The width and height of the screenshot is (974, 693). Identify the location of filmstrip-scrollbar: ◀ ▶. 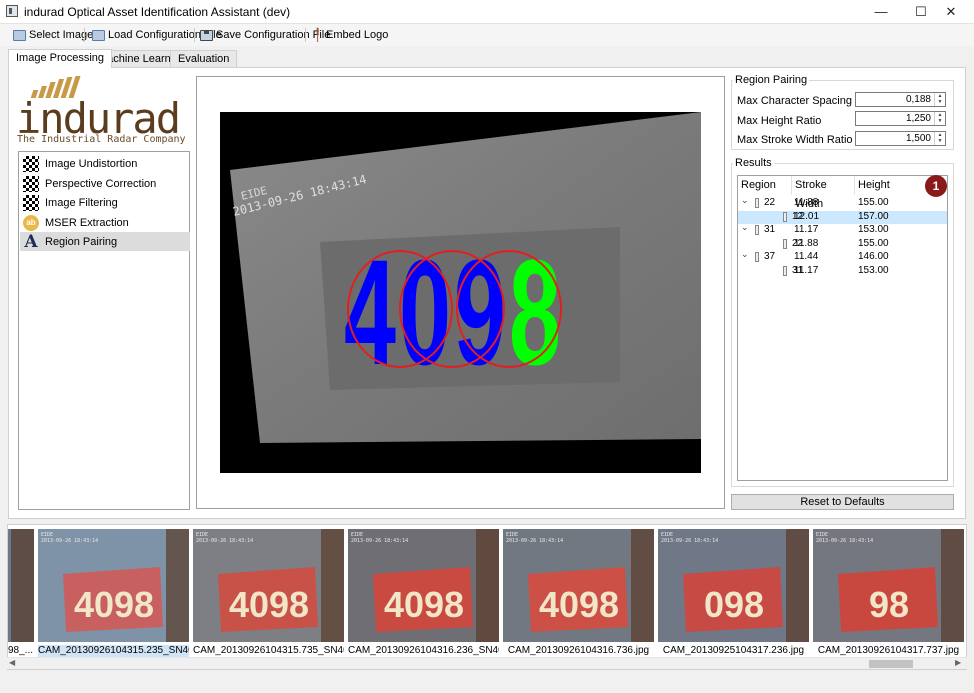
(487, 663).